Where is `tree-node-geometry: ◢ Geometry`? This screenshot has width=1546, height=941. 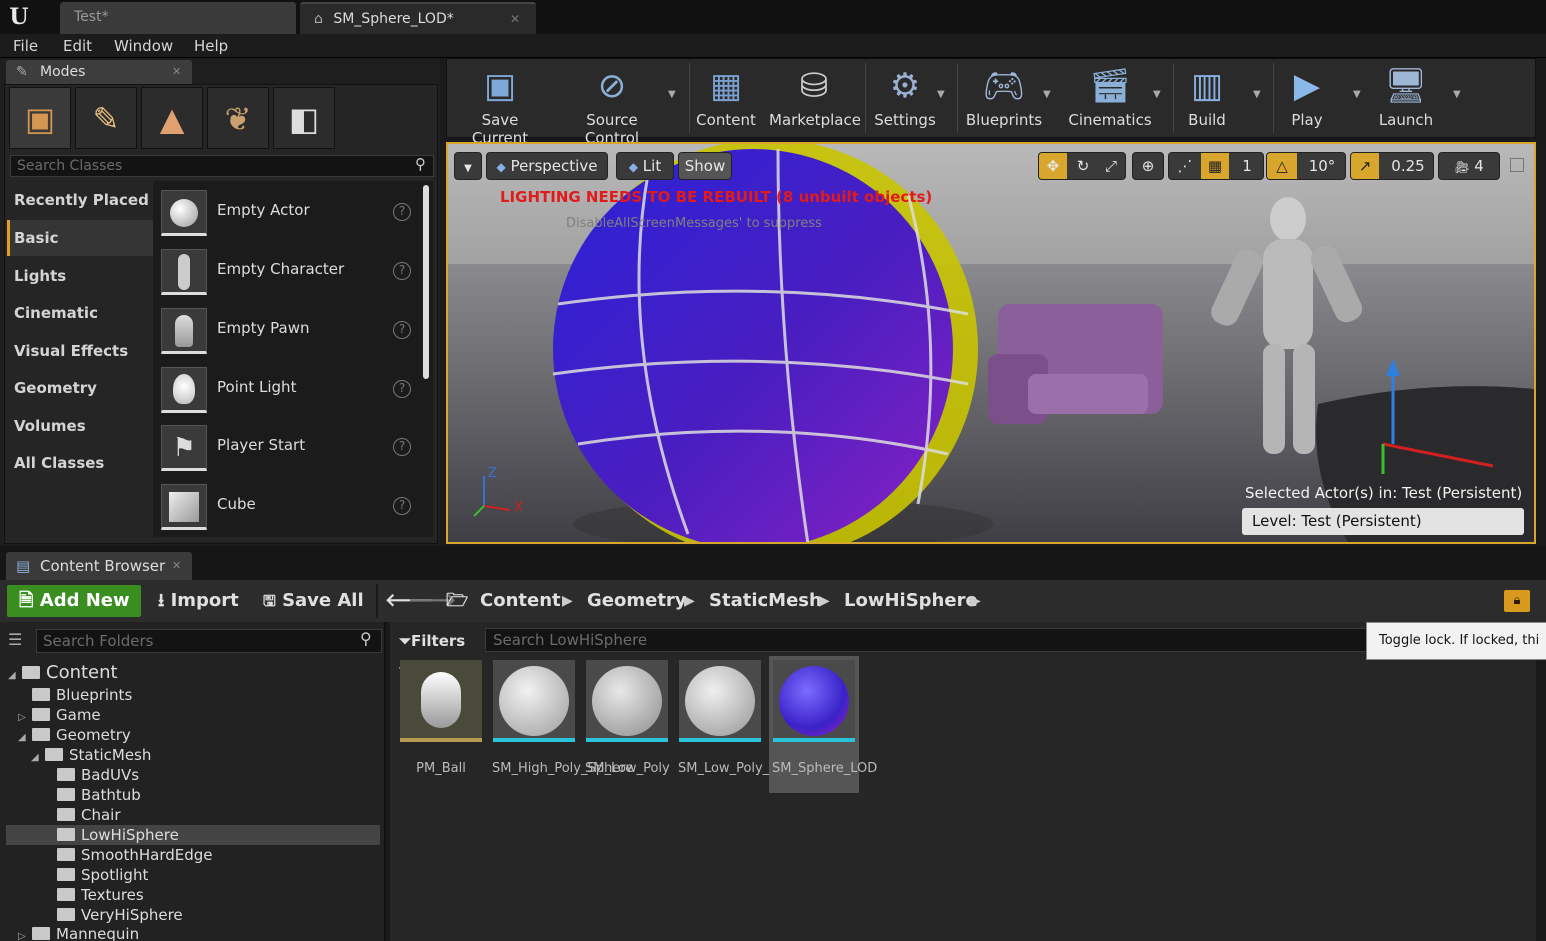 tree-node-geometry: ◢ Geometry is located at coordinates (74, 735).